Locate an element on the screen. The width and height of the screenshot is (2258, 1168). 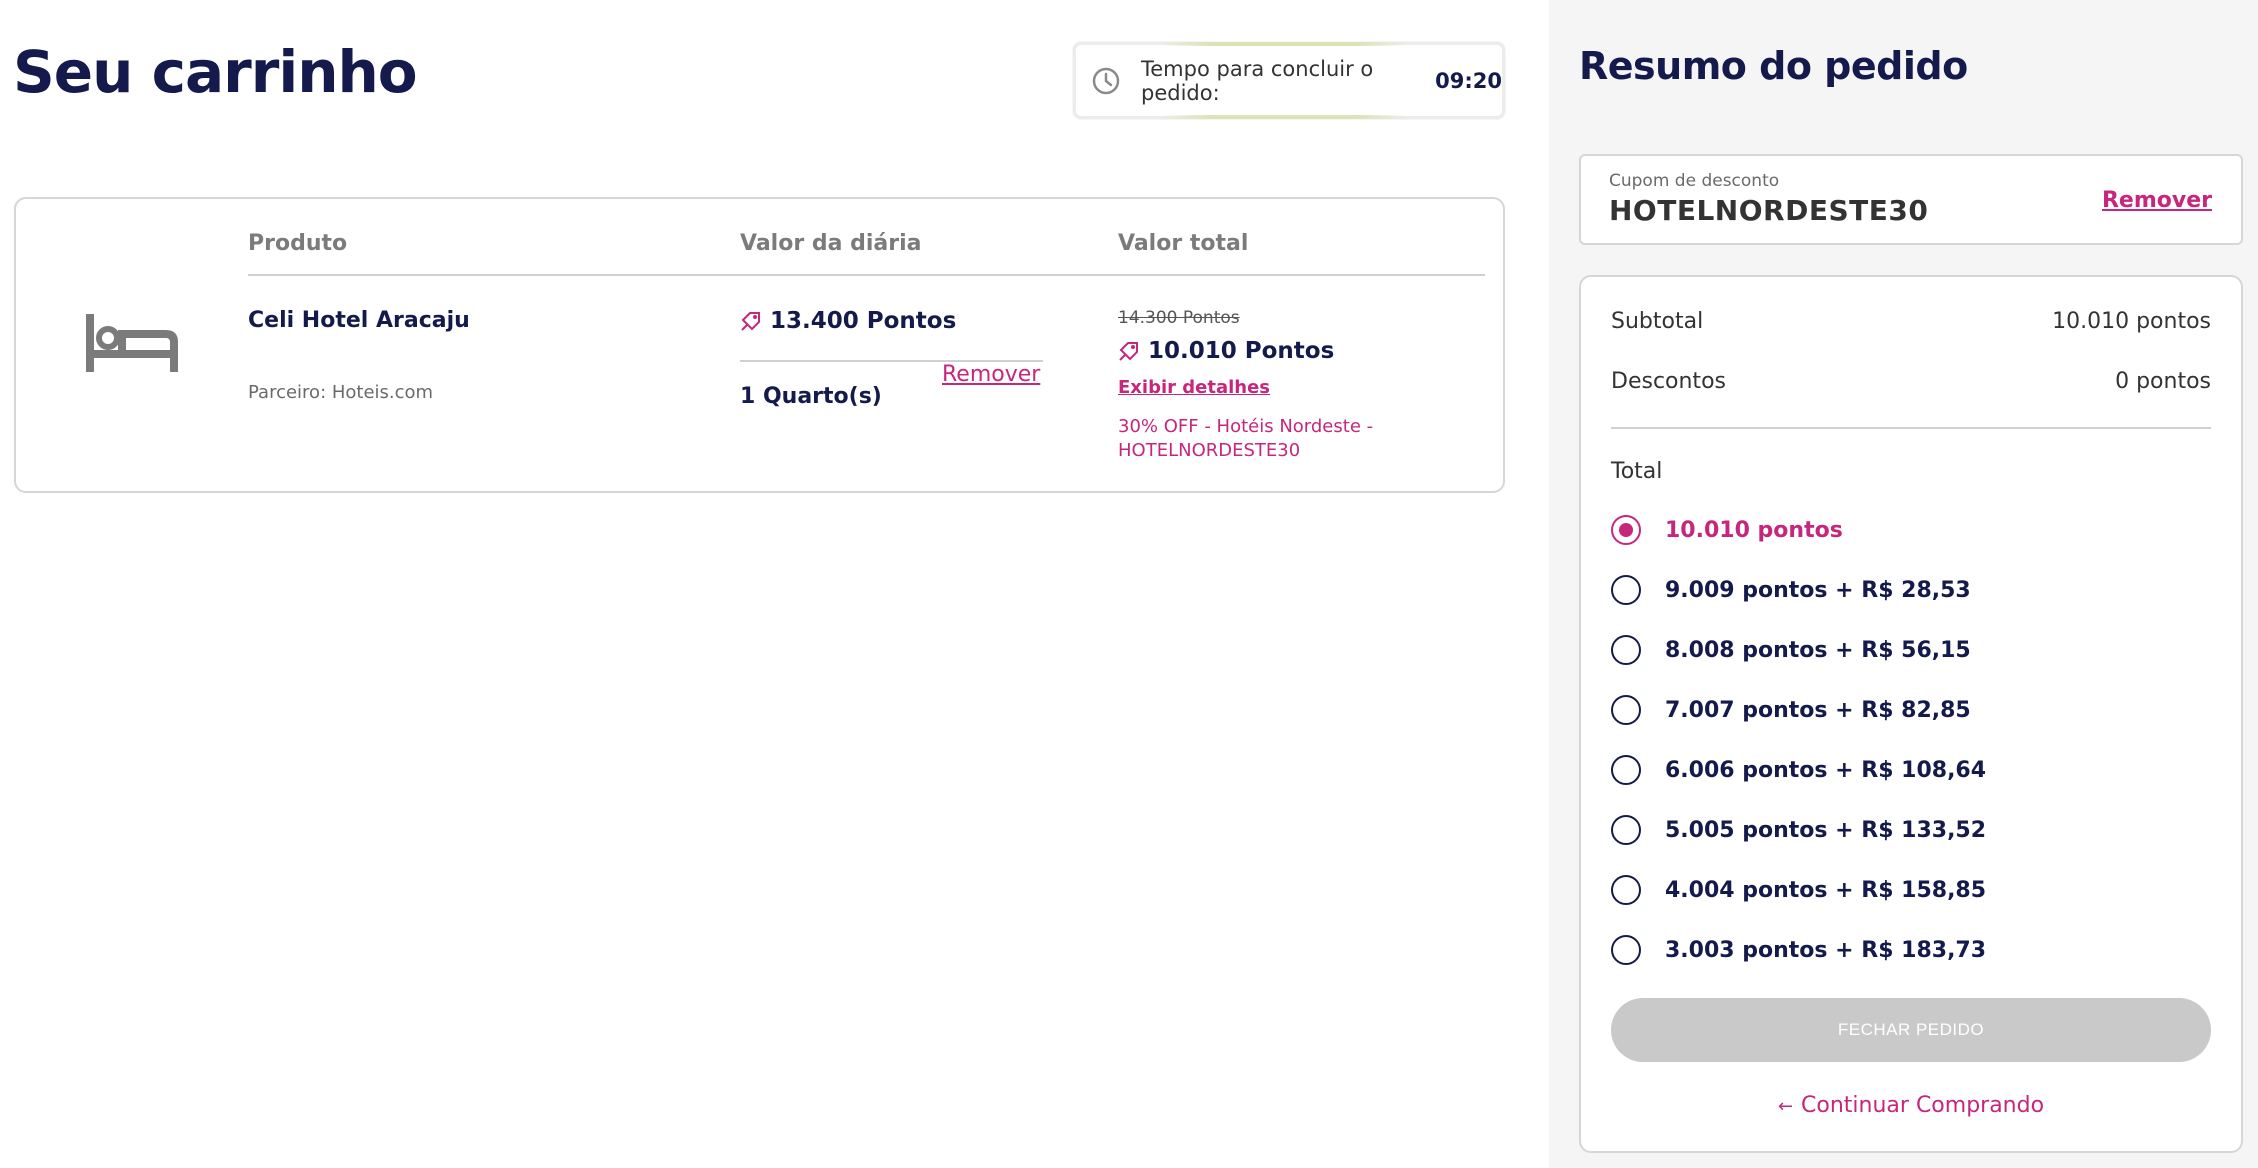
remove-coupon-link: Remover is located at coordinates (2157, 200).